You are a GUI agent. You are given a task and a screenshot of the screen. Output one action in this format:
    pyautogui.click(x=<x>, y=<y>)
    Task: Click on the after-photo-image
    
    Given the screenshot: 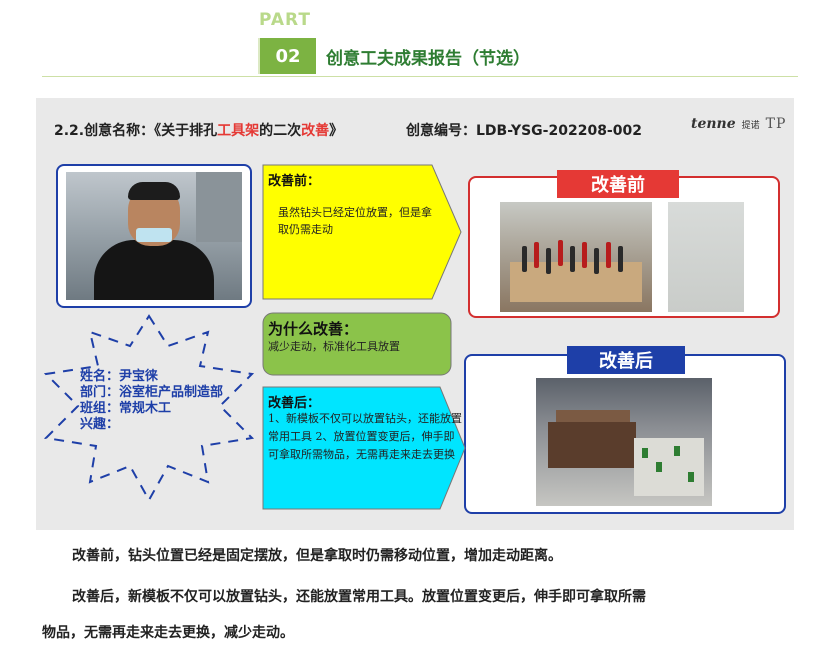 What is the action you would take?
    pyautogui.click(x=624, y=442)
    